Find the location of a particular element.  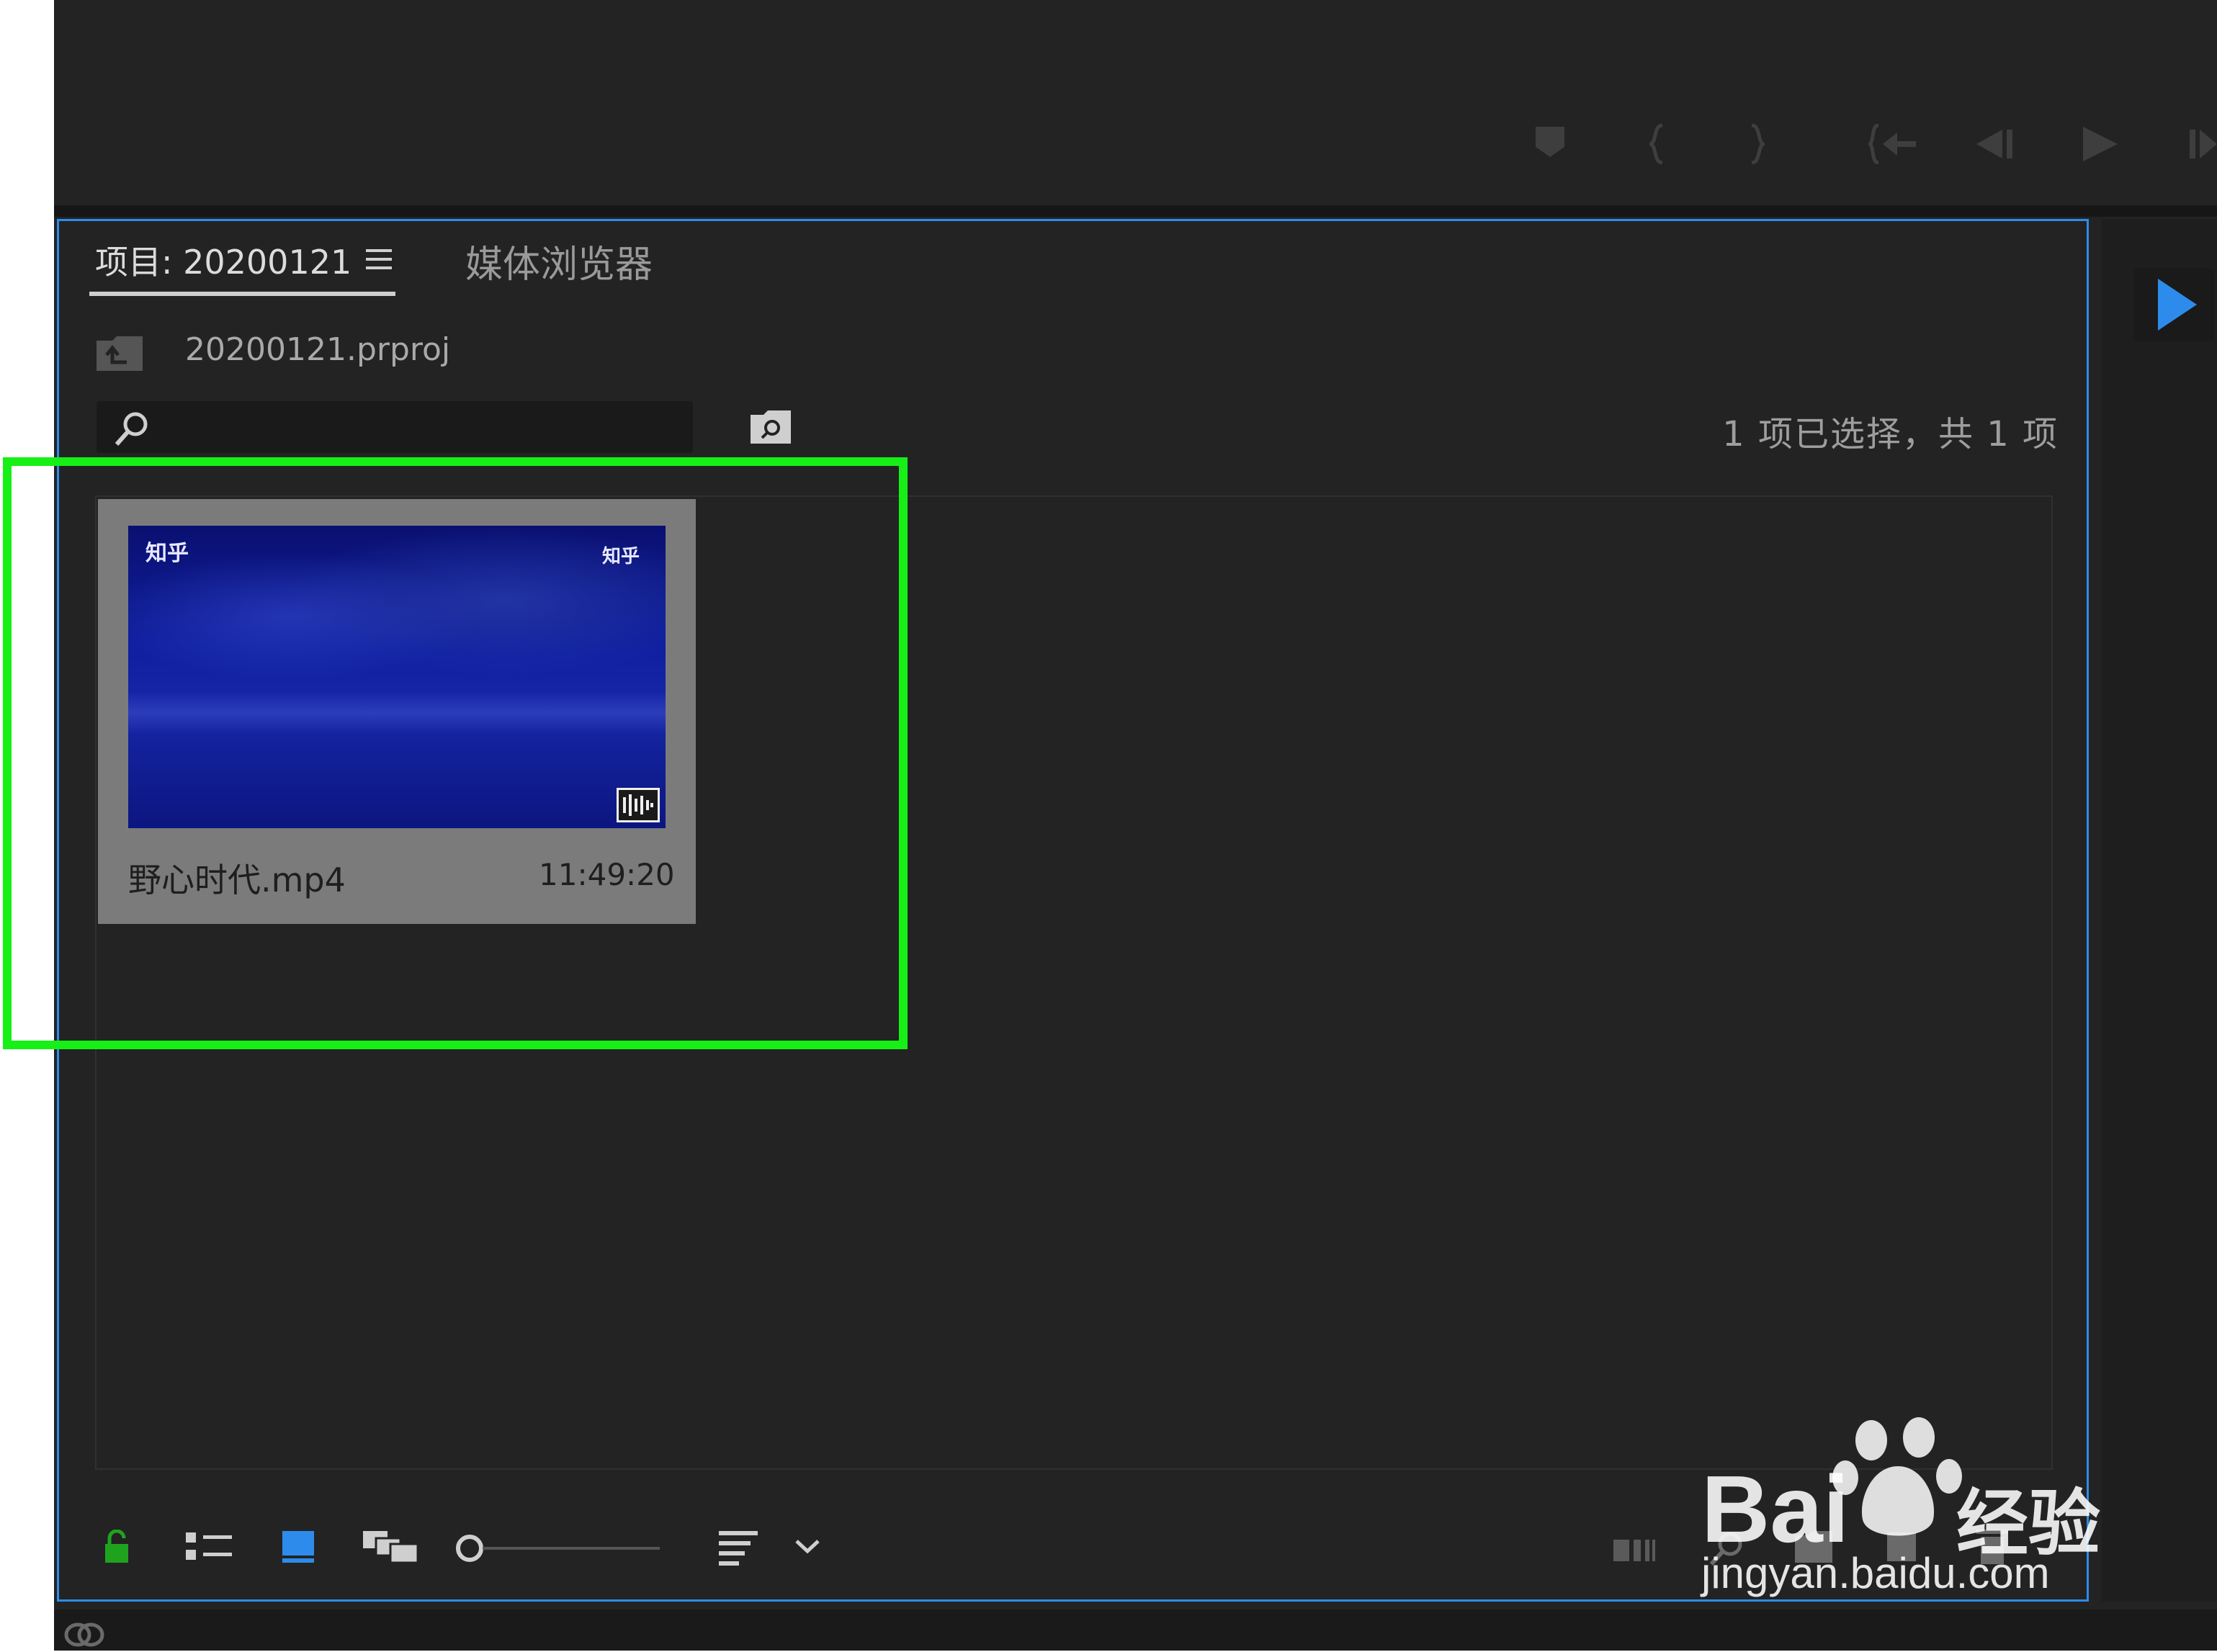

search-icon is located at coordinates (133, 430).